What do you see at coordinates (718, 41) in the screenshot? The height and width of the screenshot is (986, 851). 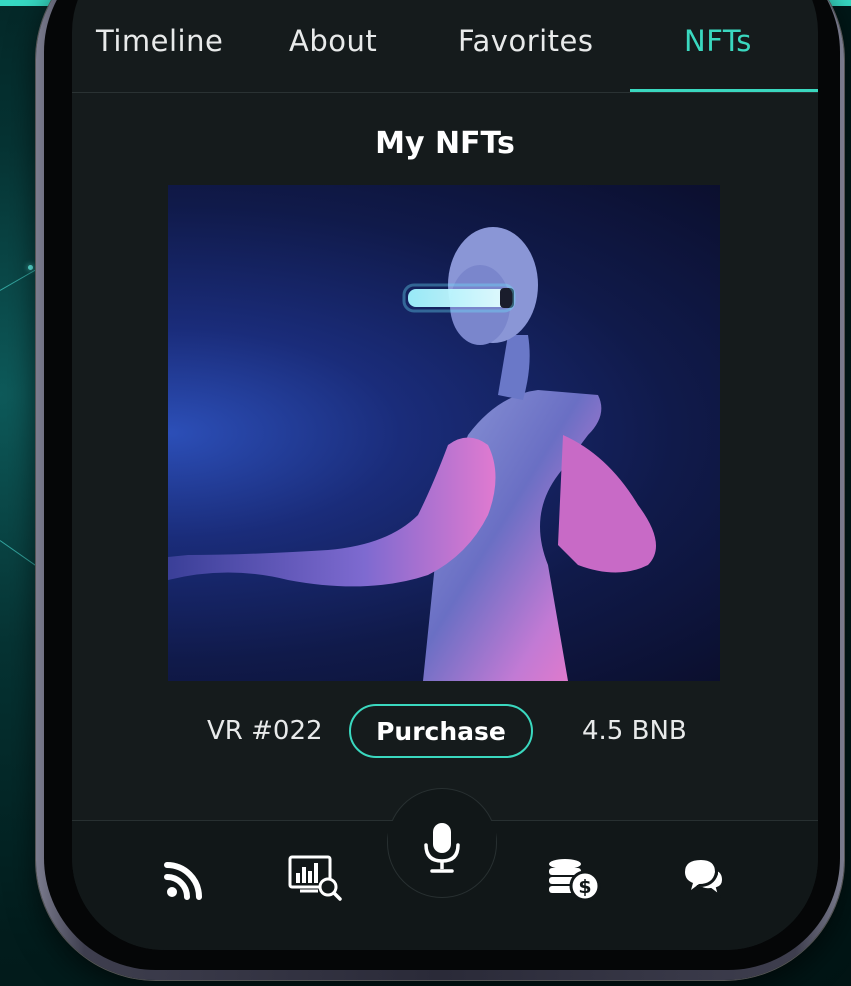 I see `tab-nfts: NFTs` at bounding box center [718, 41].